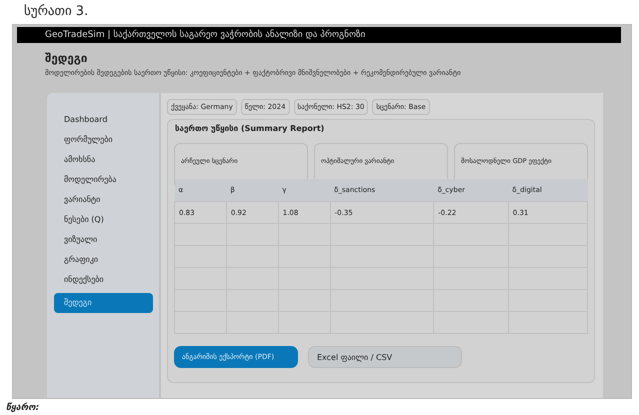  Describe the element at coordinates (103, 280) in the screenshot. I see `sidebar-item: ინდექსები` at that location.